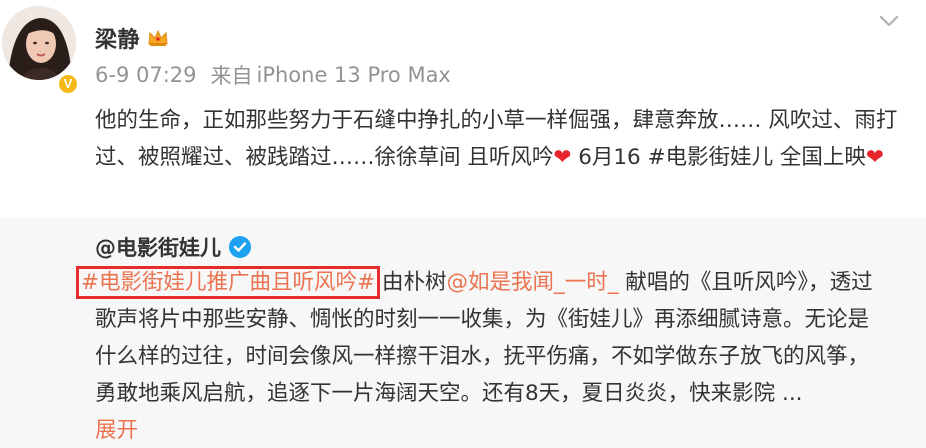  I want to click on repost-author: @电影街娃儿, so click(158, 247).